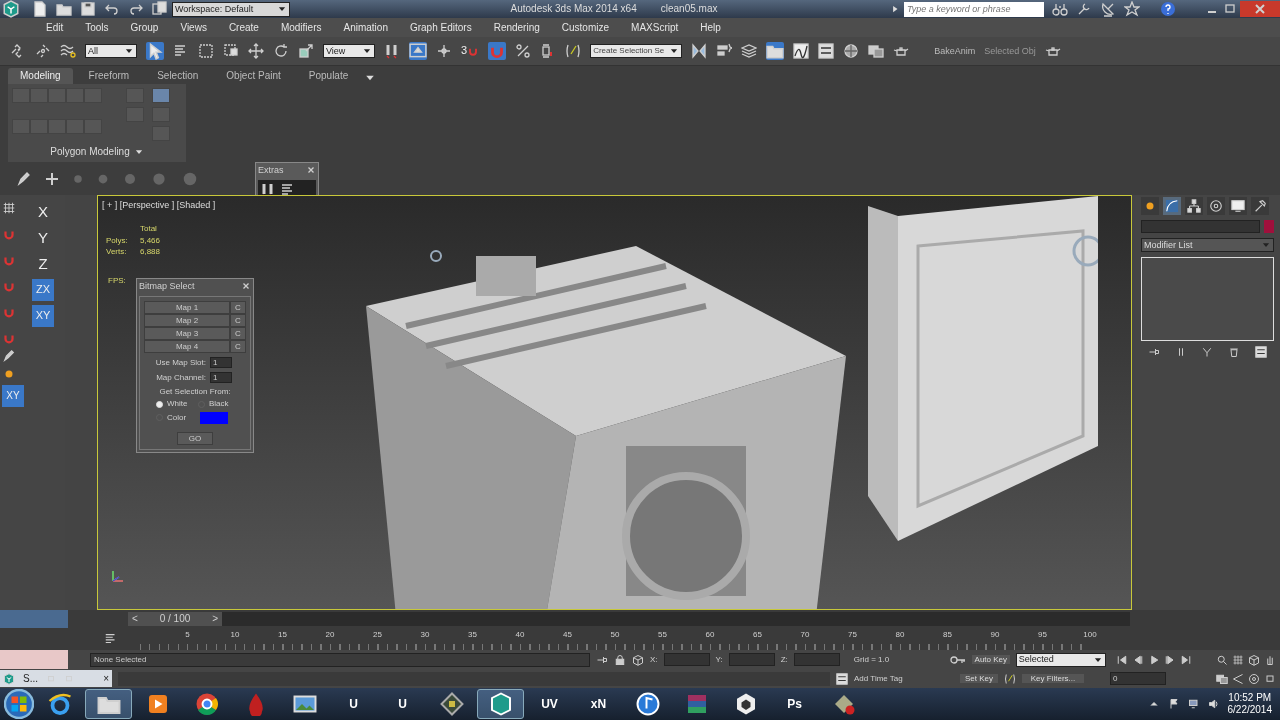 The height and width of the screenshot is (720, 1280). Describe the element at coordinates (1193, 704) in the screenshot. I see `network-icon` at that location.